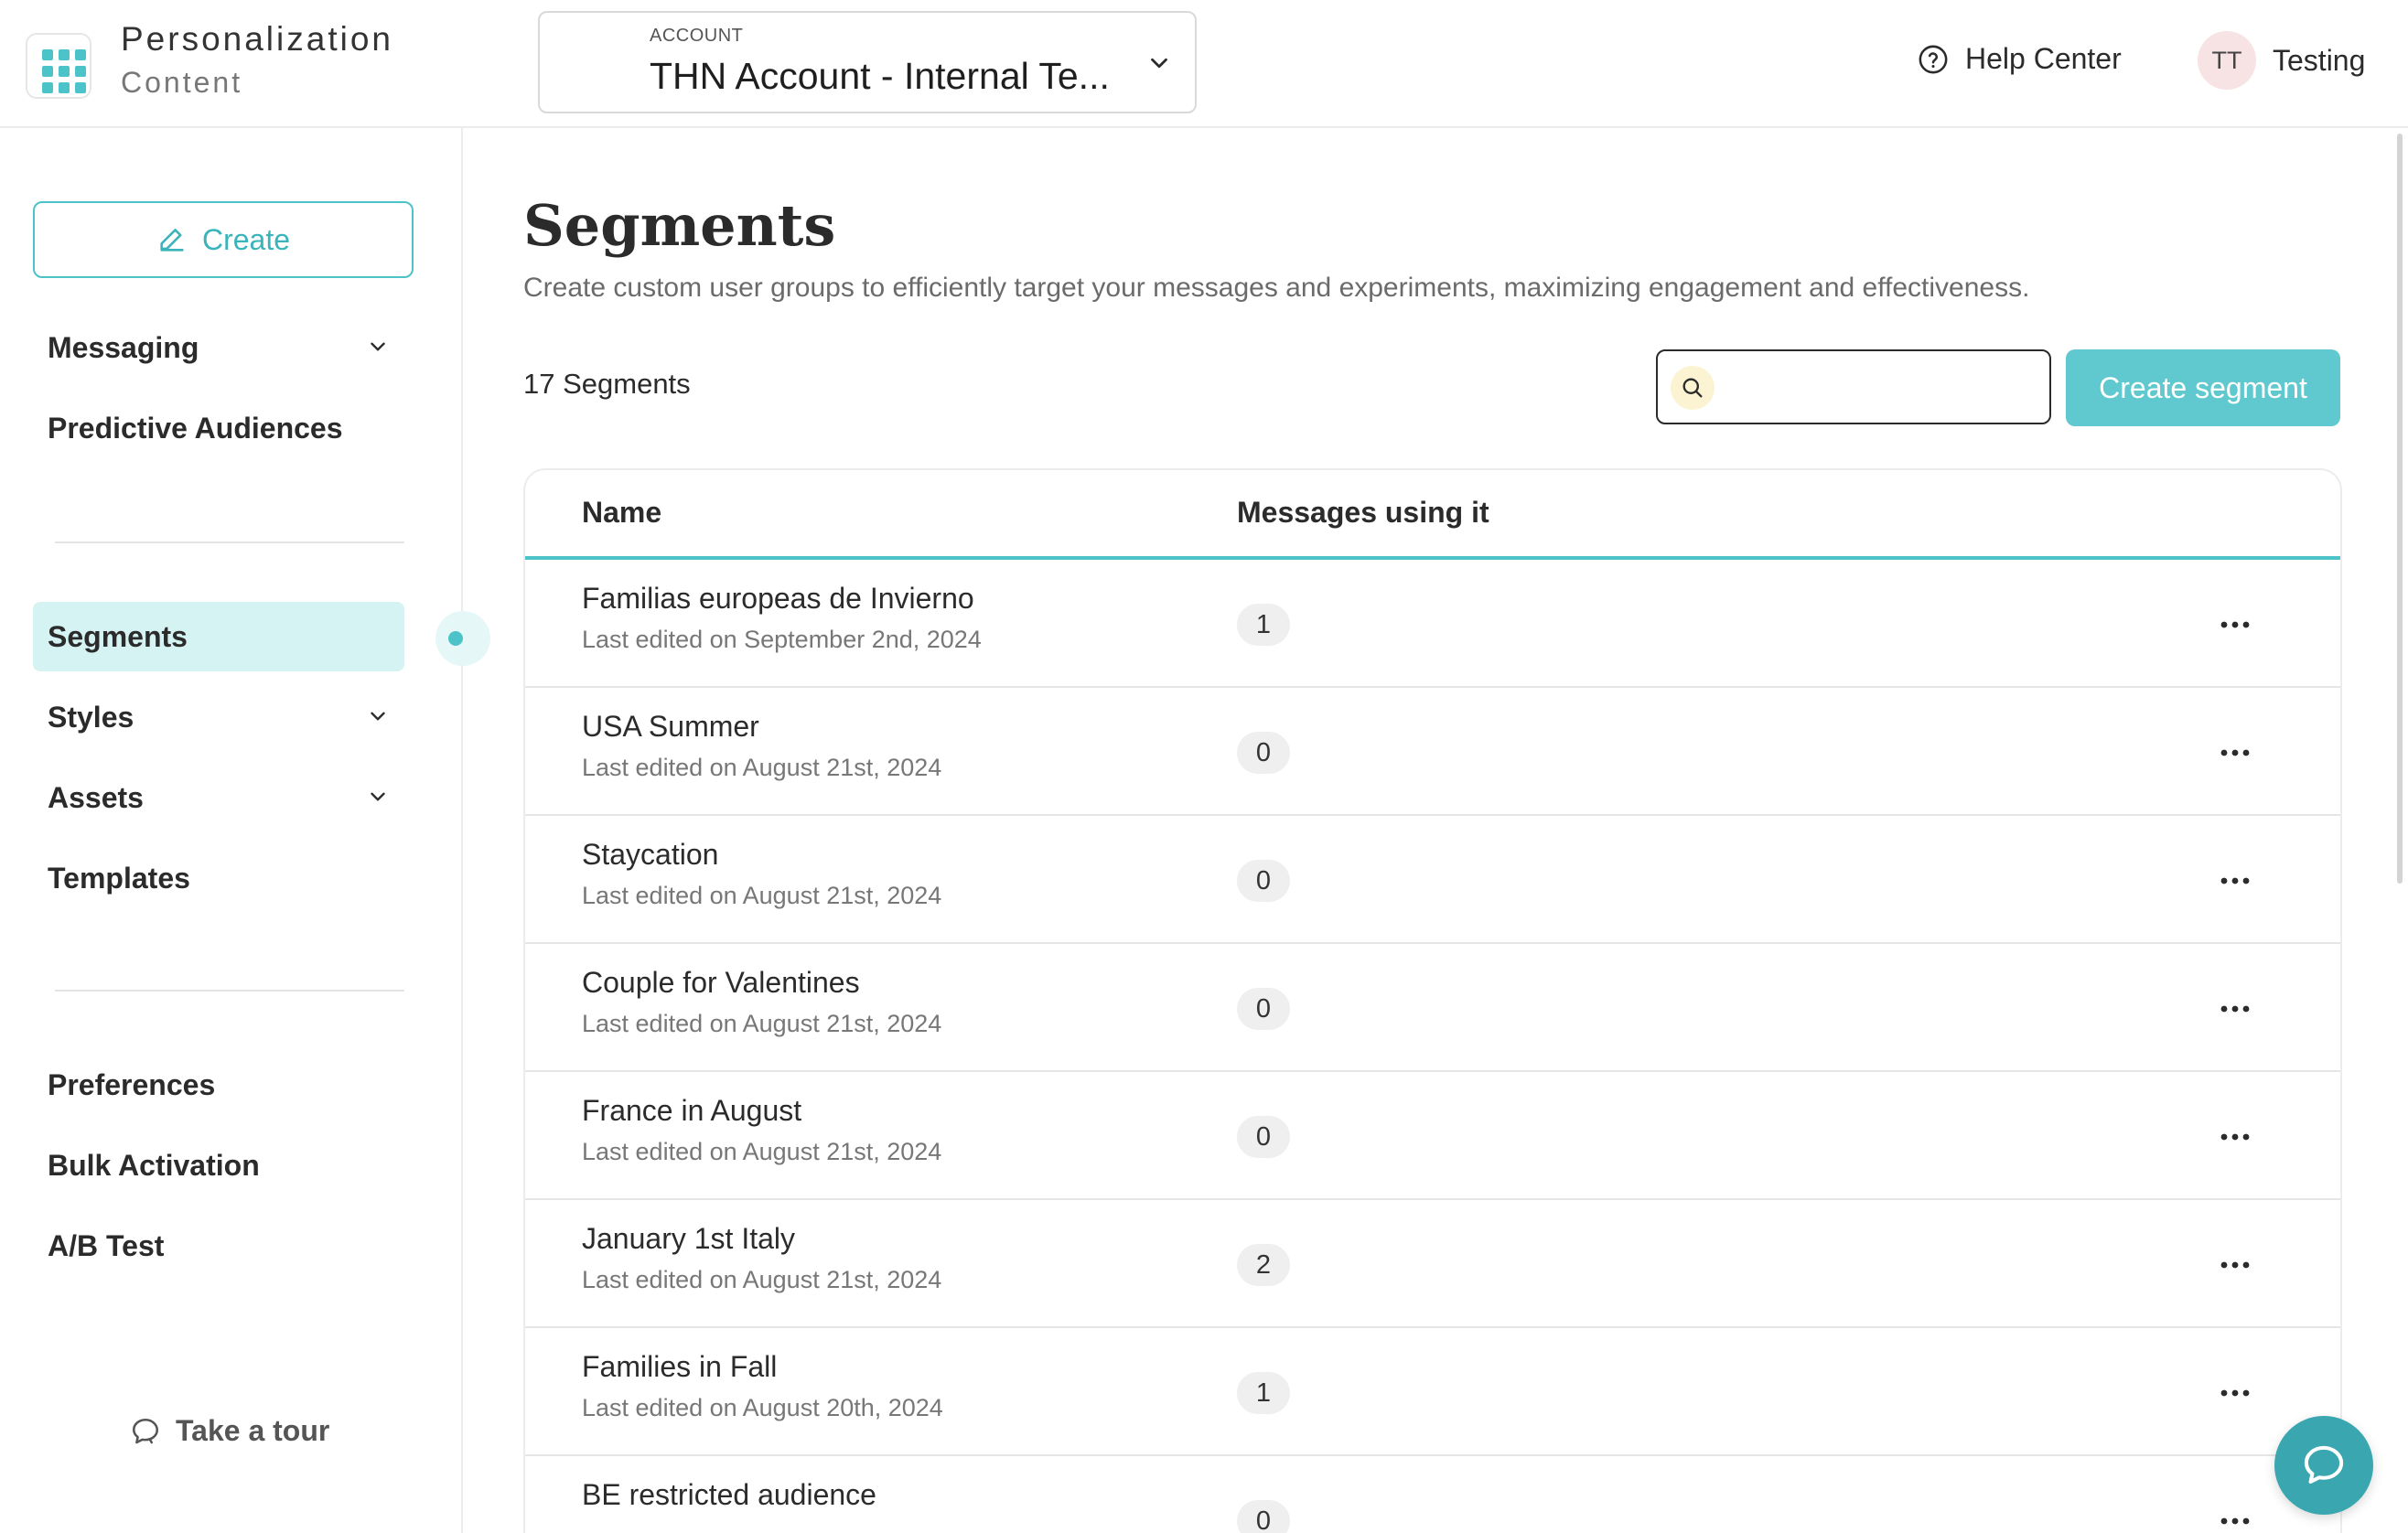  What do you see at coordinates (2319, 60) in the screenshot?
I see `user-name: Testing` at bounding box center [2319, 60].